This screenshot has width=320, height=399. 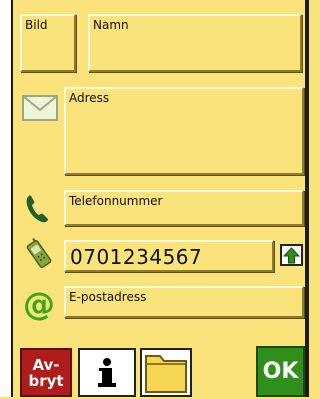 I want to click on info-icon, so click(x=107, y=372).